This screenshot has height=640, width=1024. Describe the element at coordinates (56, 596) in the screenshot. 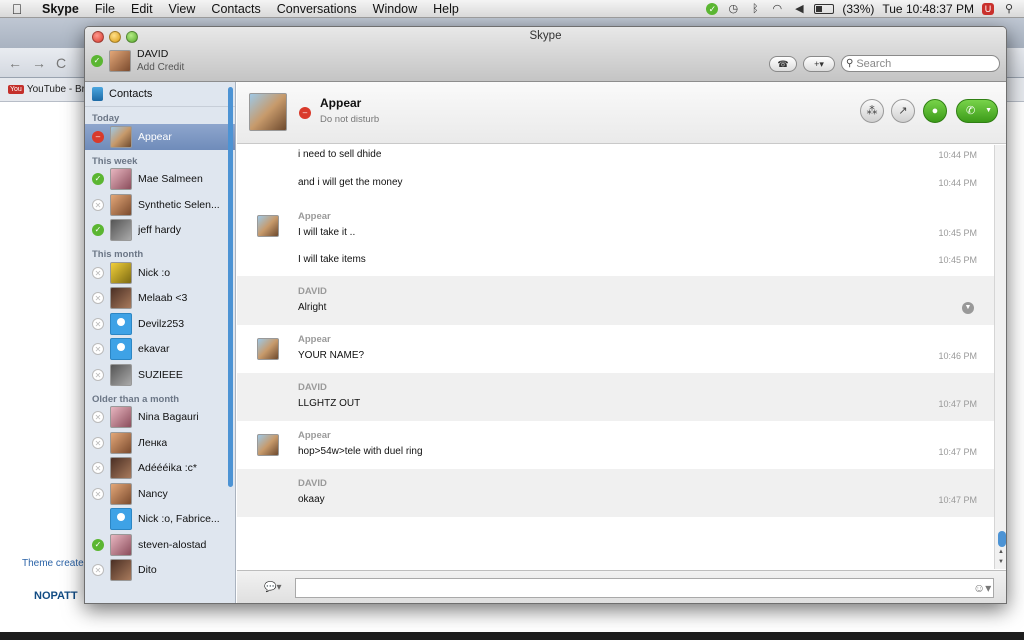

I see `nopatt-logo: NOPATT` at that location.